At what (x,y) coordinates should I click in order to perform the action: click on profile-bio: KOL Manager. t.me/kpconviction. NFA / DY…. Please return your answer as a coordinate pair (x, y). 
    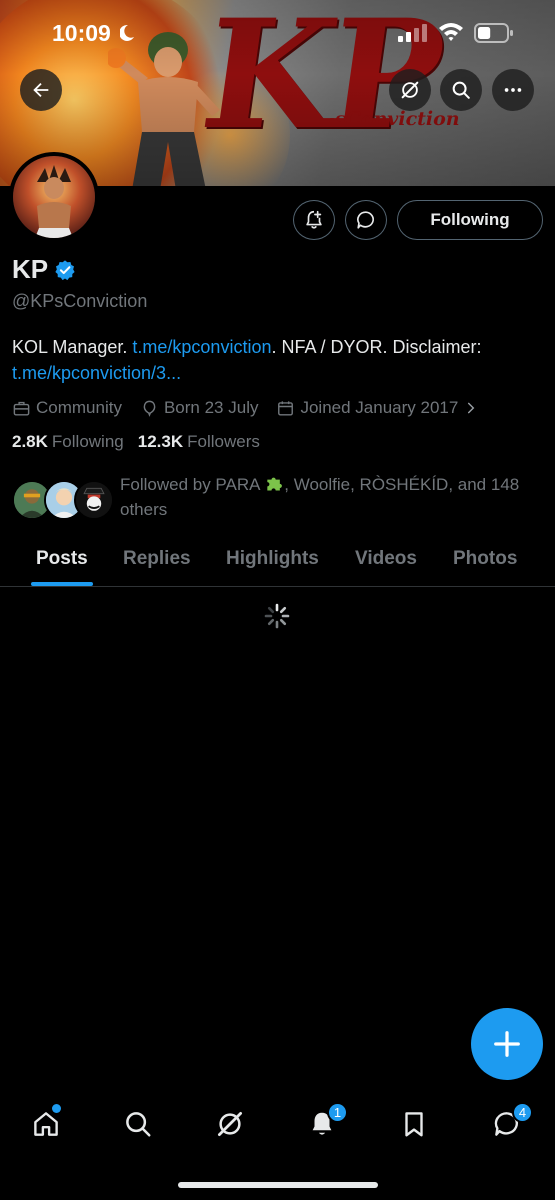
    Looking at the image, I should click on (247, 360).